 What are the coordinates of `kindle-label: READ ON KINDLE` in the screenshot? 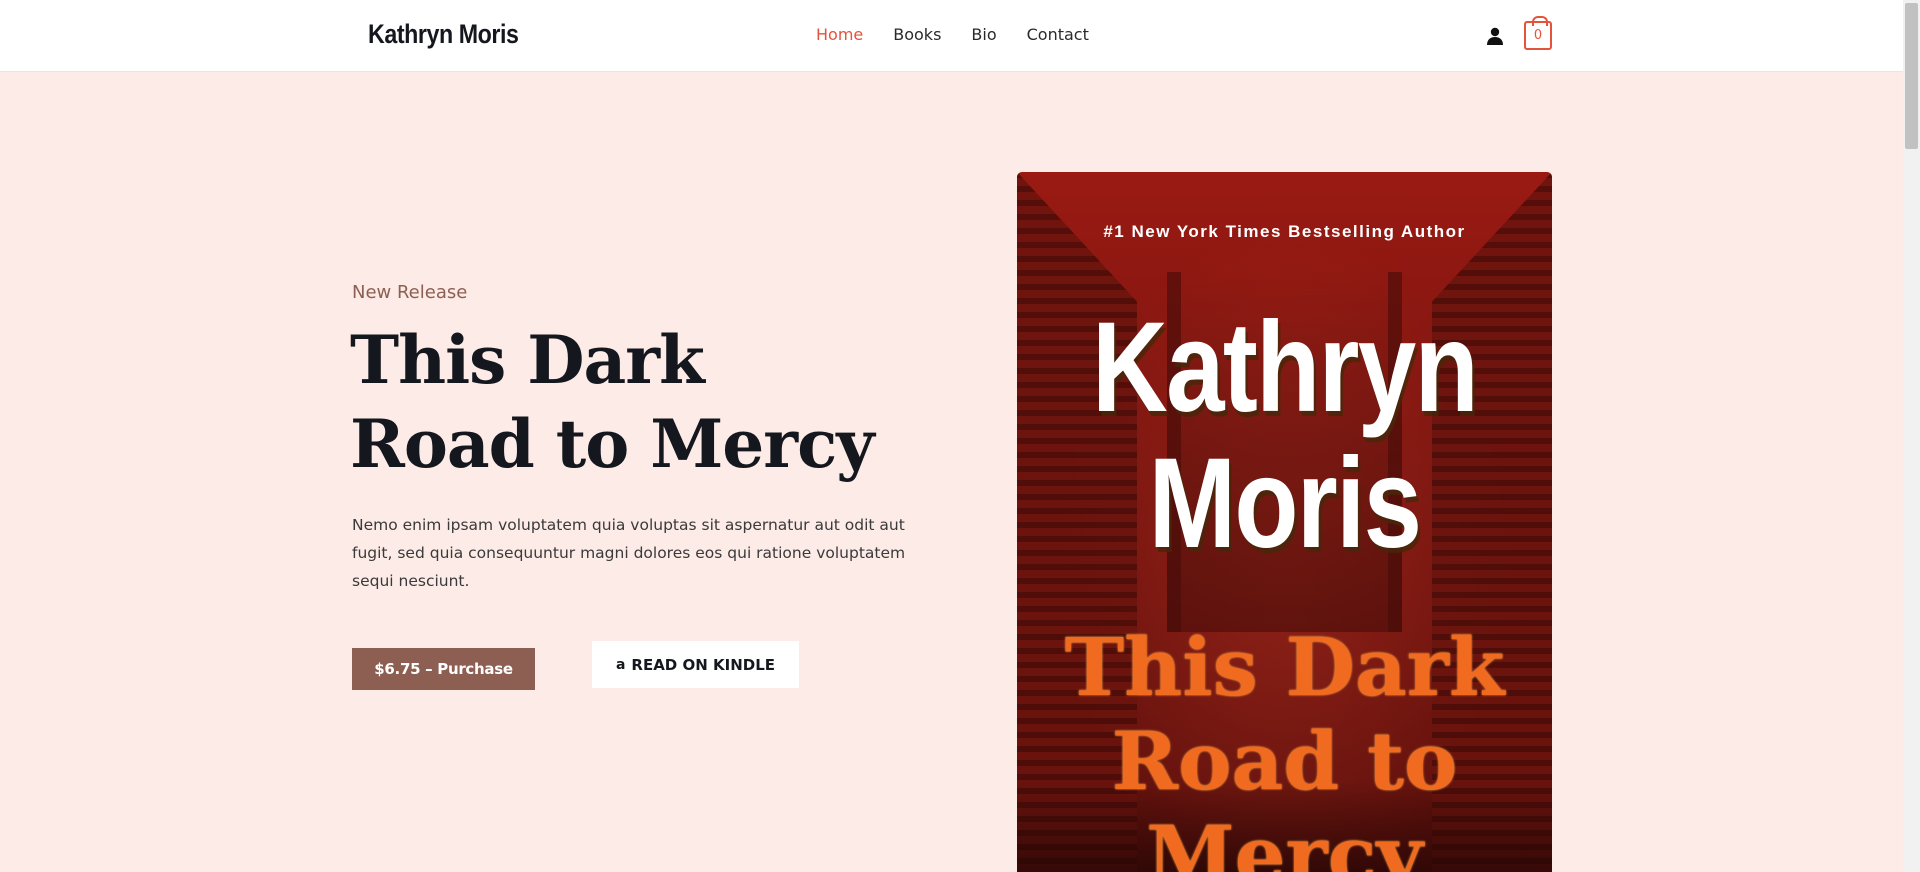 It's located at (703, 664).